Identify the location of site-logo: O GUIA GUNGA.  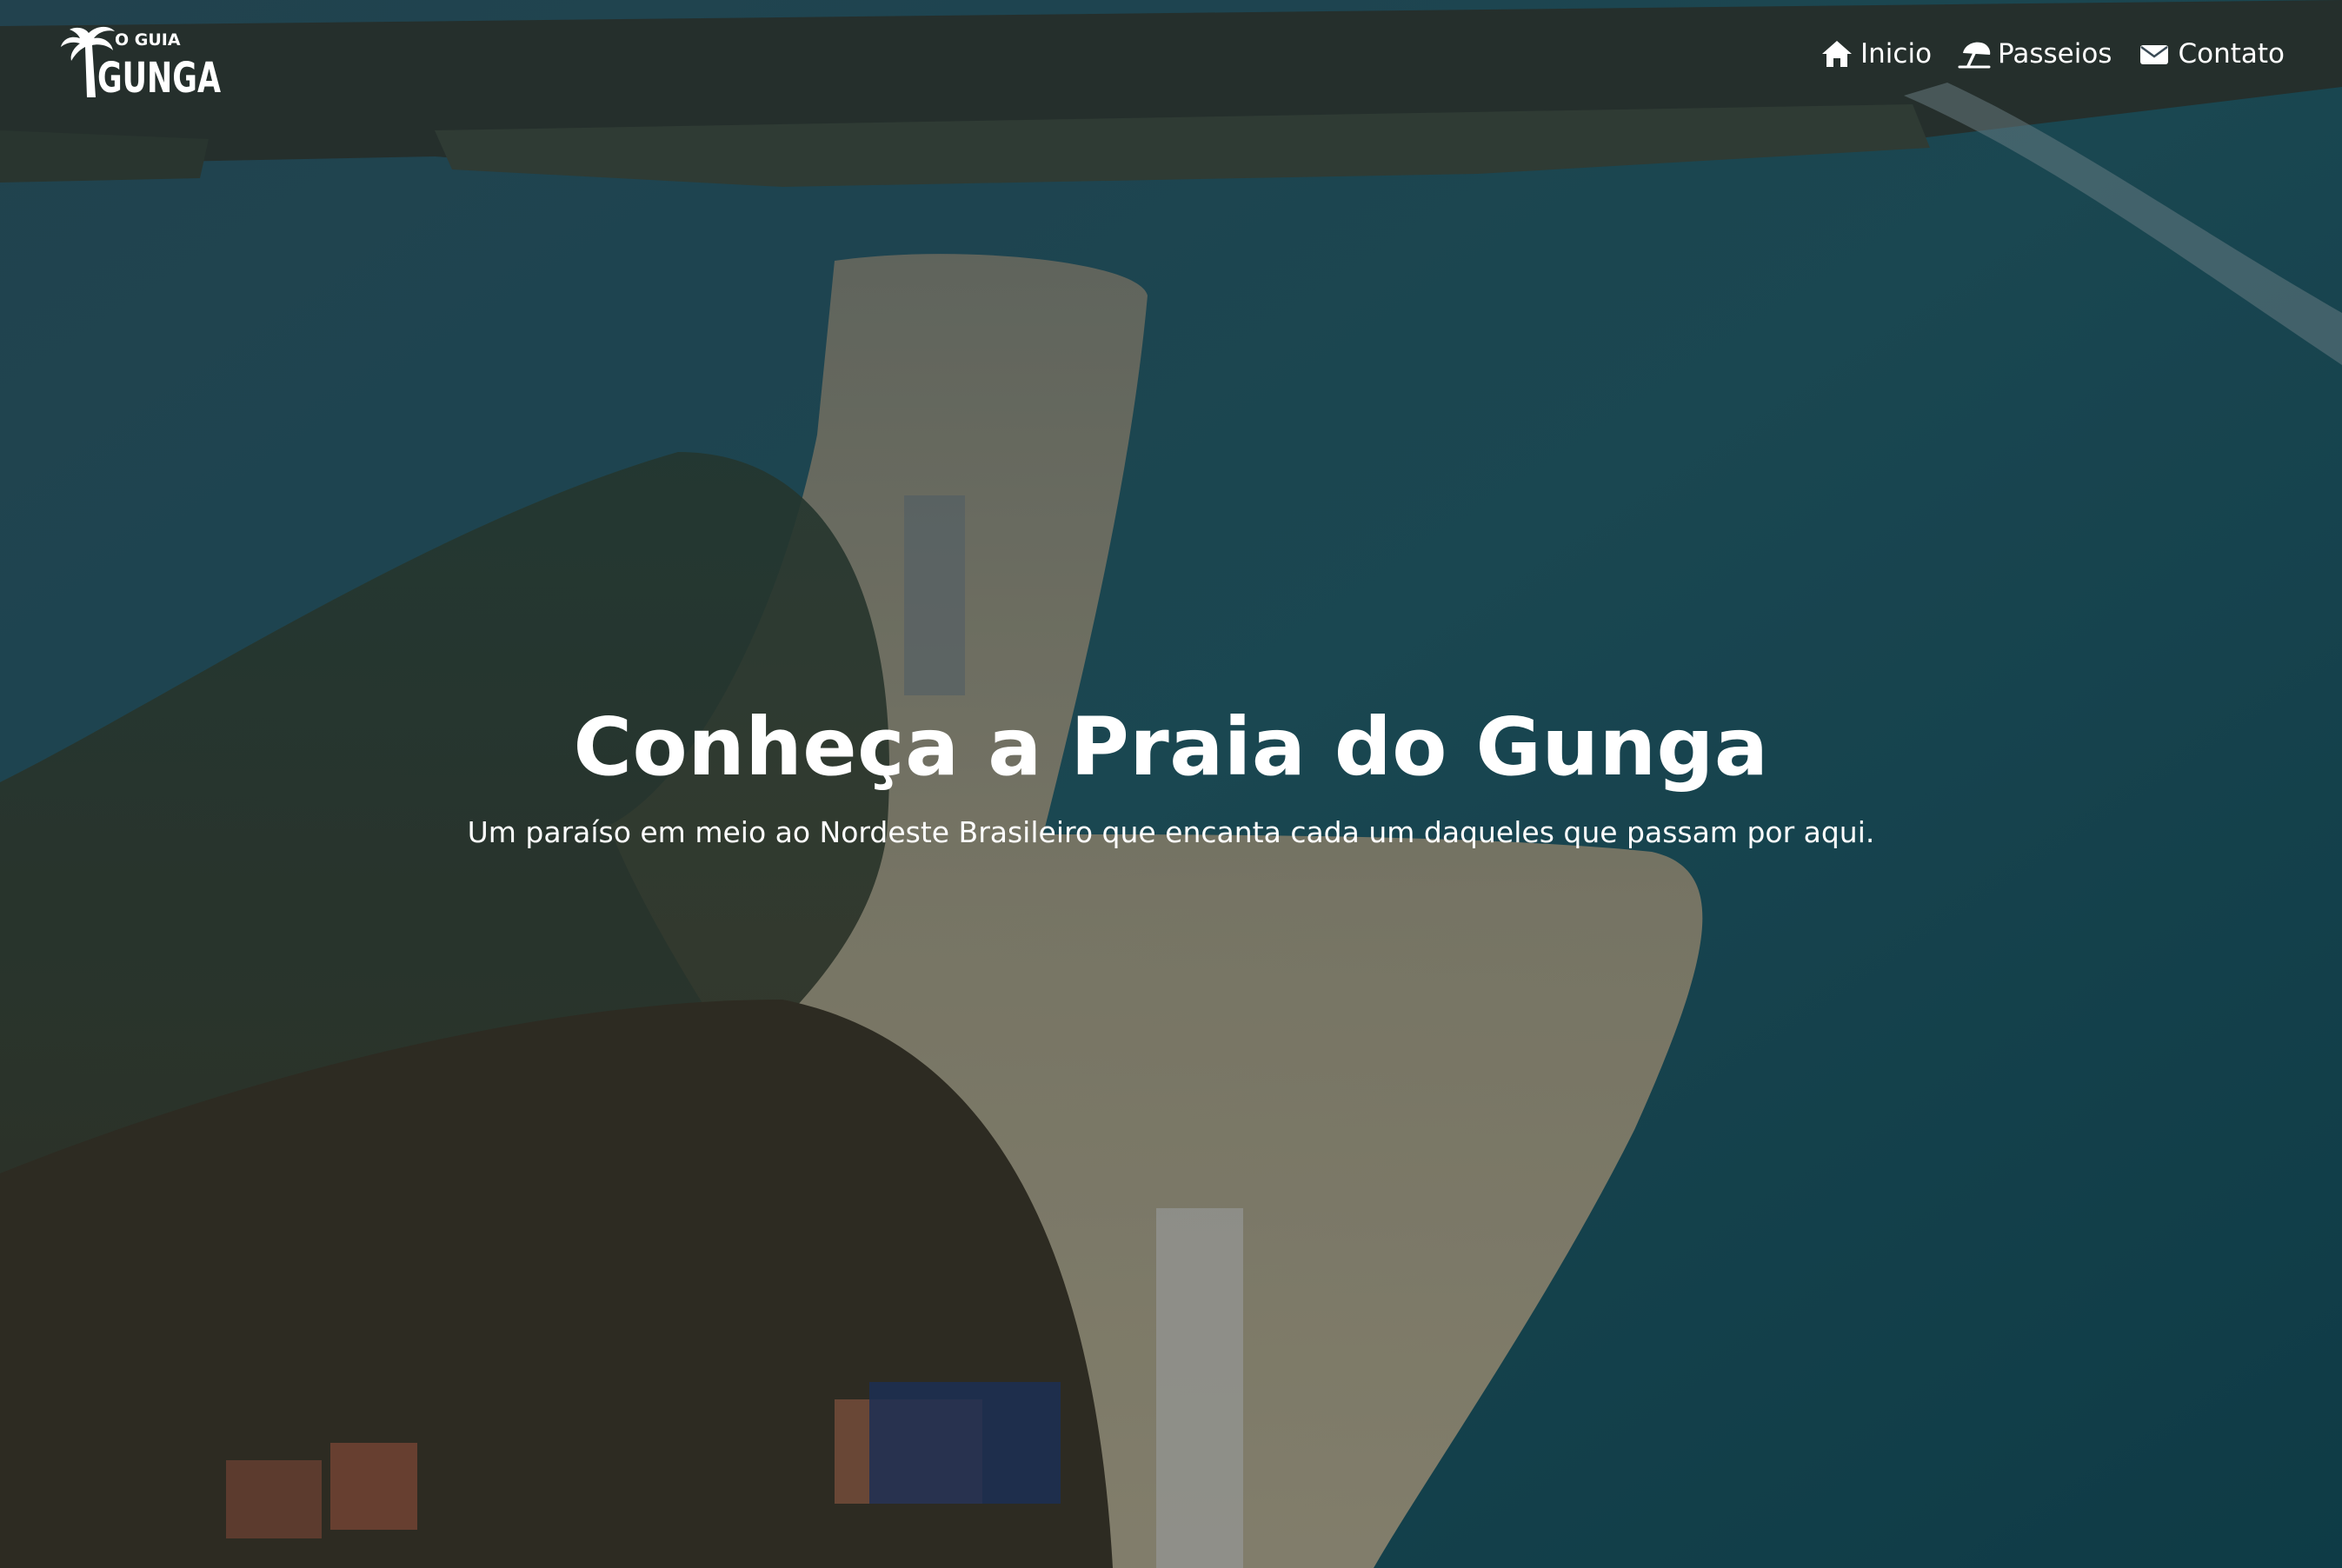
(143, 63).